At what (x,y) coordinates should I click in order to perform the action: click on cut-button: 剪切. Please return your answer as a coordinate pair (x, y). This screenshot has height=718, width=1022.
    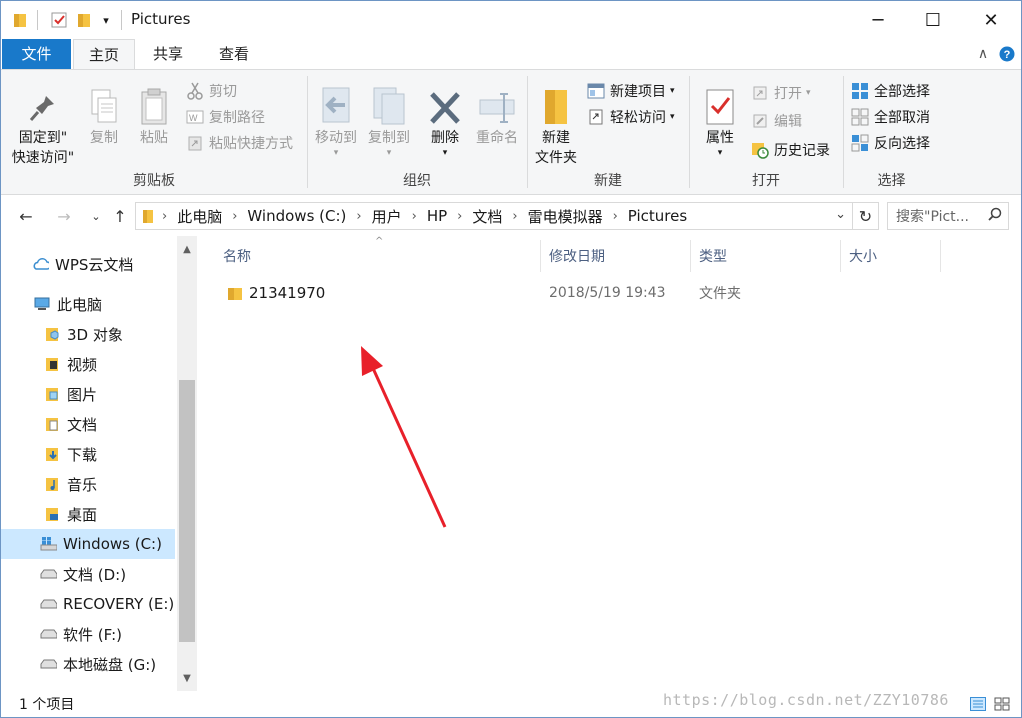
    Looking at the image, I should click on (211, 91).